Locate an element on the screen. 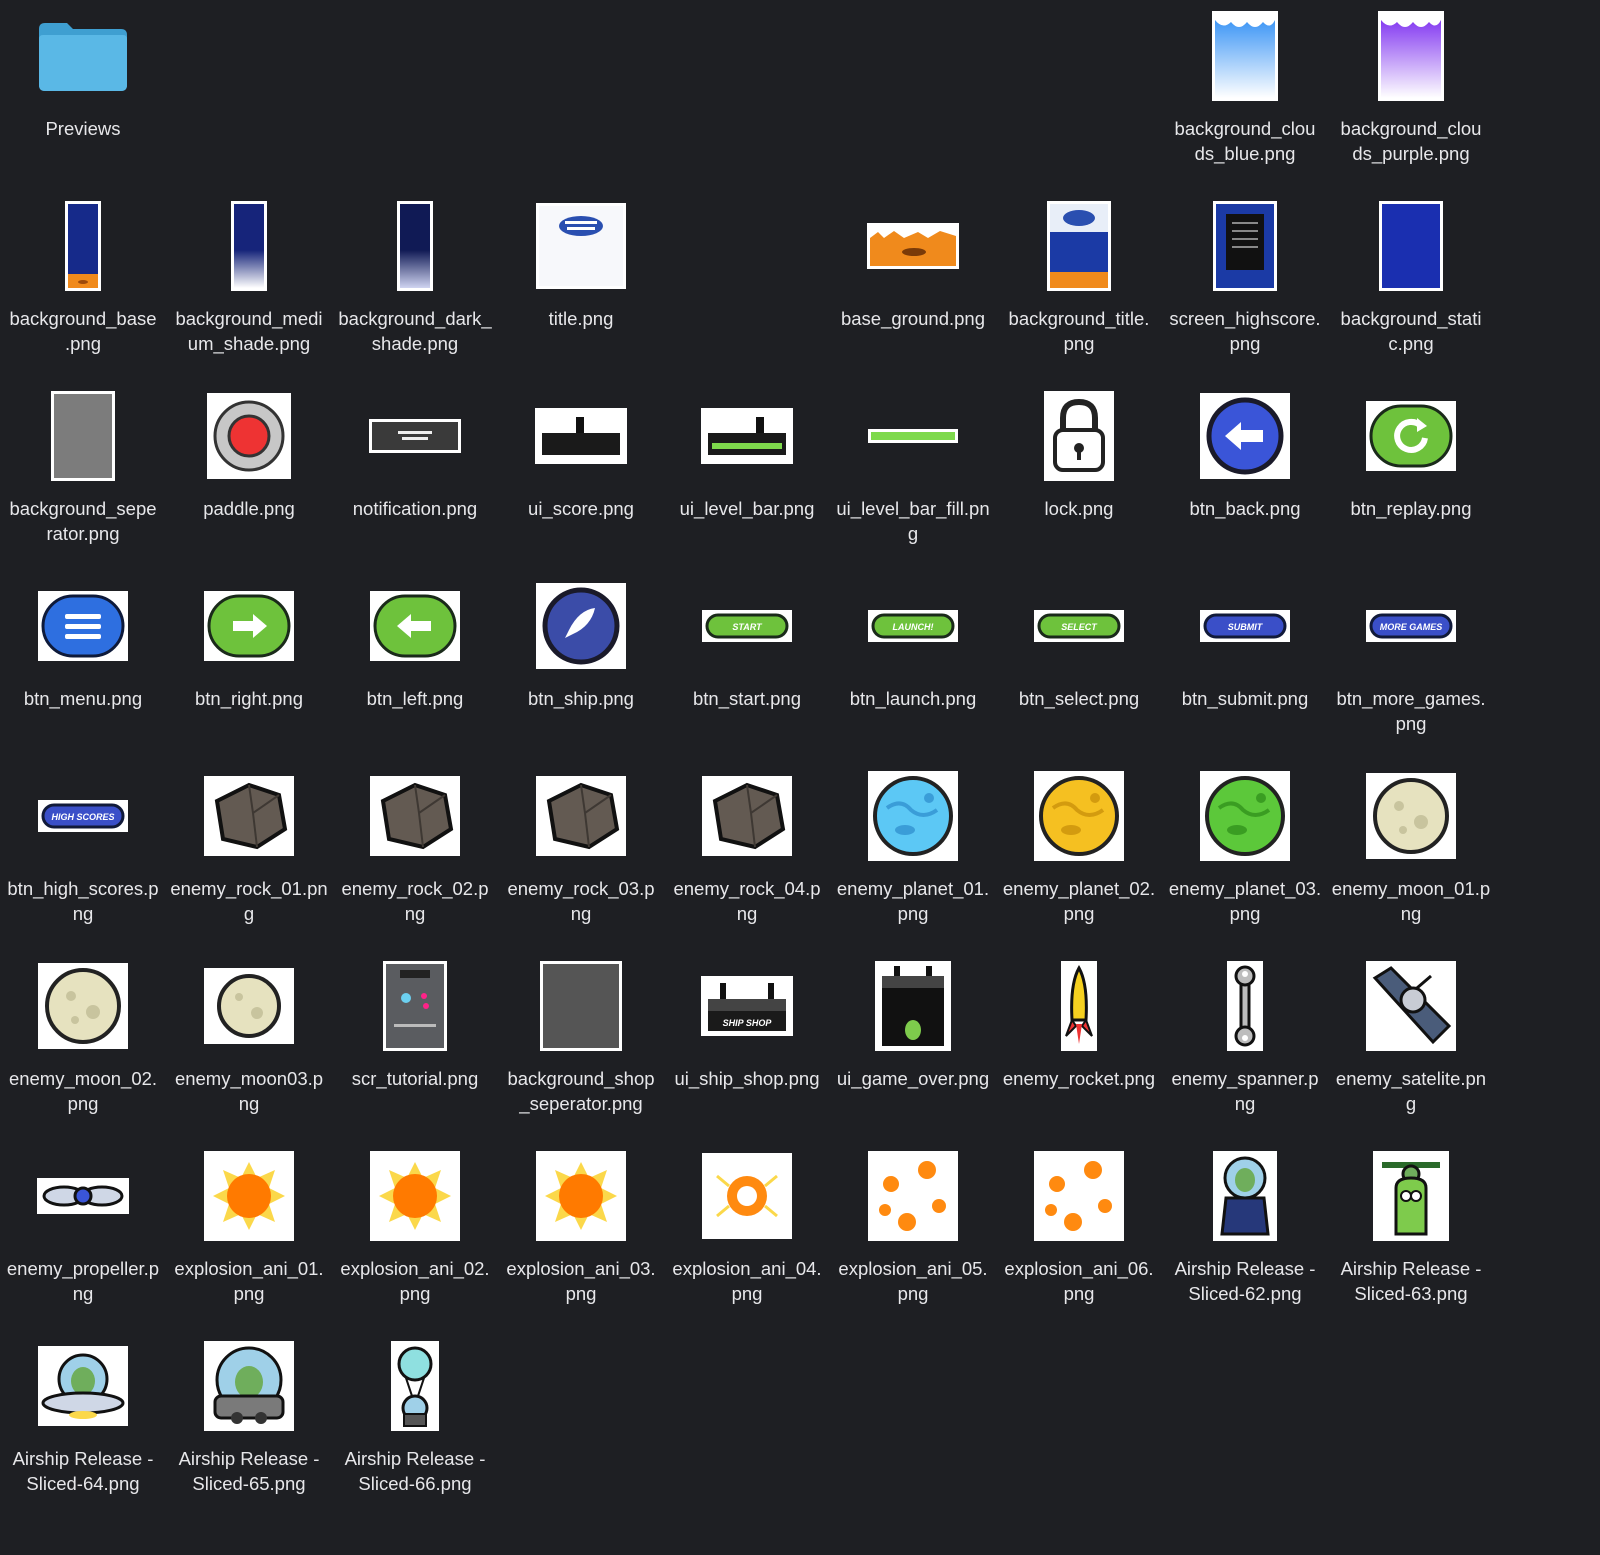  file-item: background_base .png is located at coordinates (83, 285).